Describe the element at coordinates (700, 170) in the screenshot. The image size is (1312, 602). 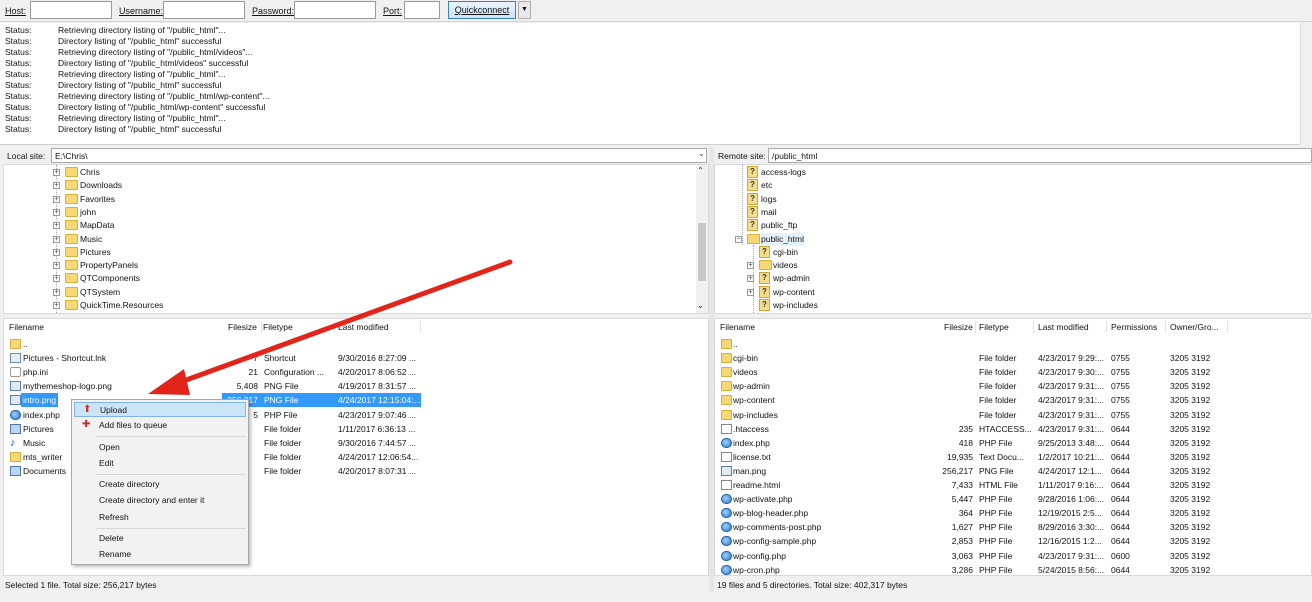
I see `scroll-up-icon: ⌃` at that location.